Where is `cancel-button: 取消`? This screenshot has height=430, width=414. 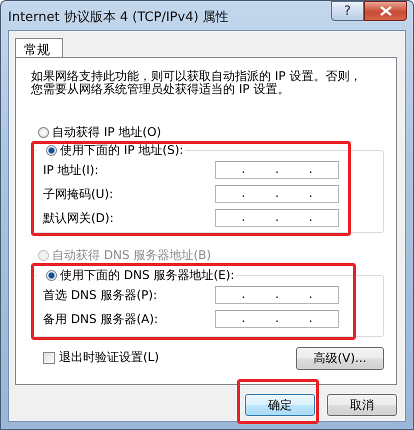
cancel-button: 取消 is located at coordinates (362, 405).